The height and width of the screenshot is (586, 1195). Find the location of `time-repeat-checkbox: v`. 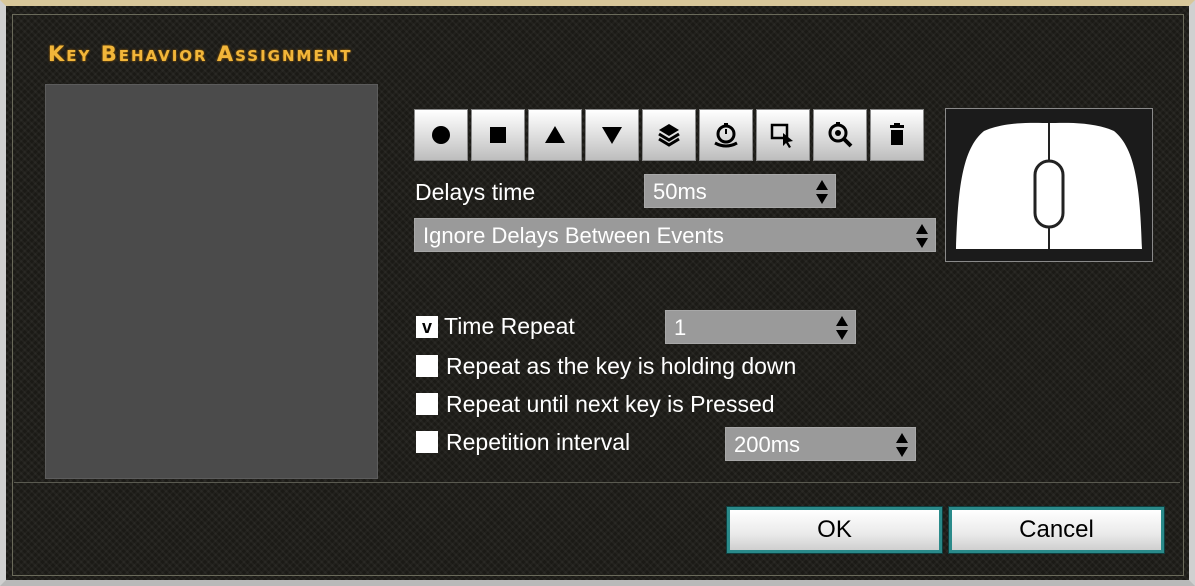

time-repeat-checkbox: v is located at coordinates (427, 327).